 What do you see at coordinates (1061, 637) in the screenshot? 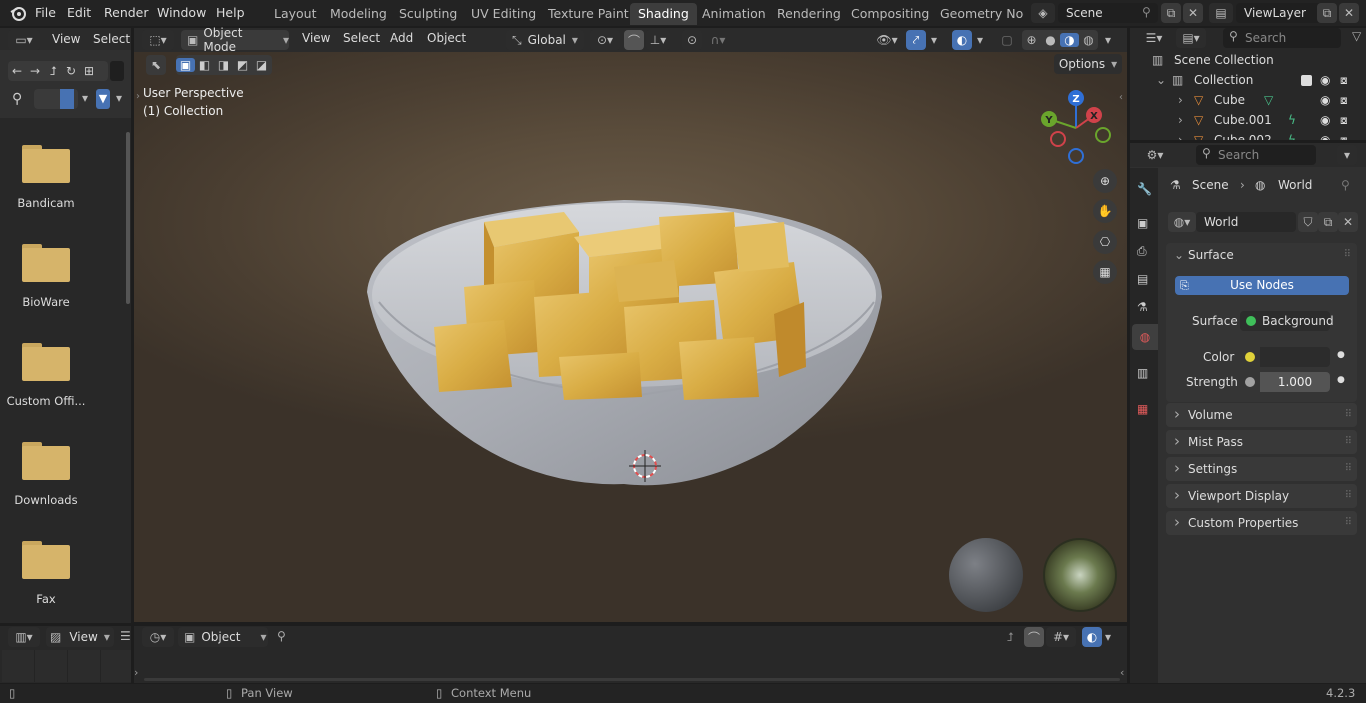
I see `snap-mode-icon: #▾` at bounding box center [1061, 637].